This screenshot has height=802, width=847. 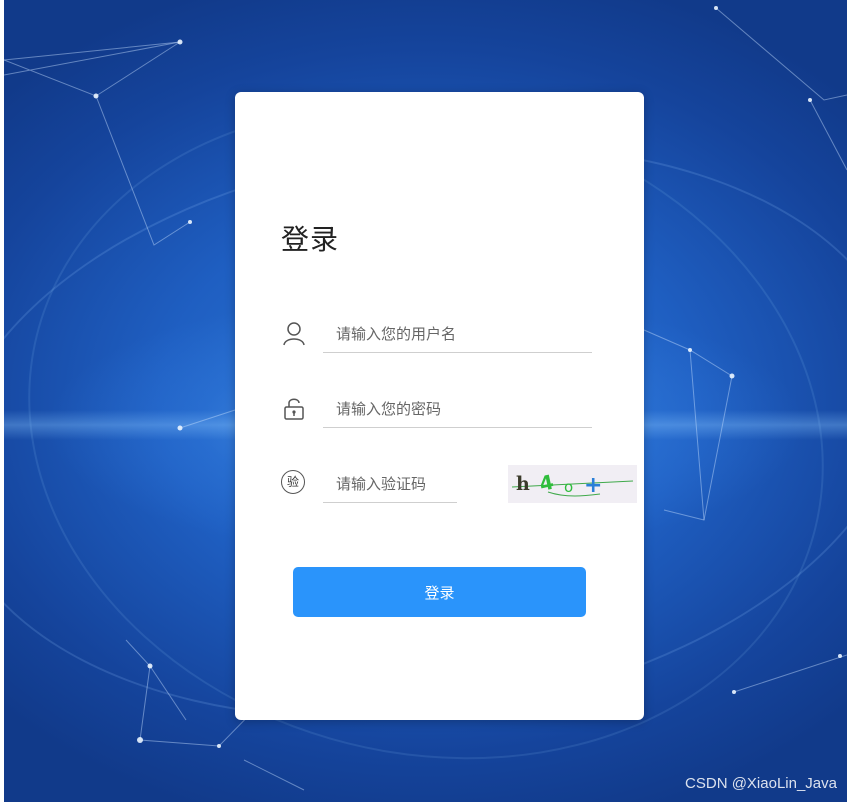 I want to click on captcha-char: h, so click(x=523, y=484).